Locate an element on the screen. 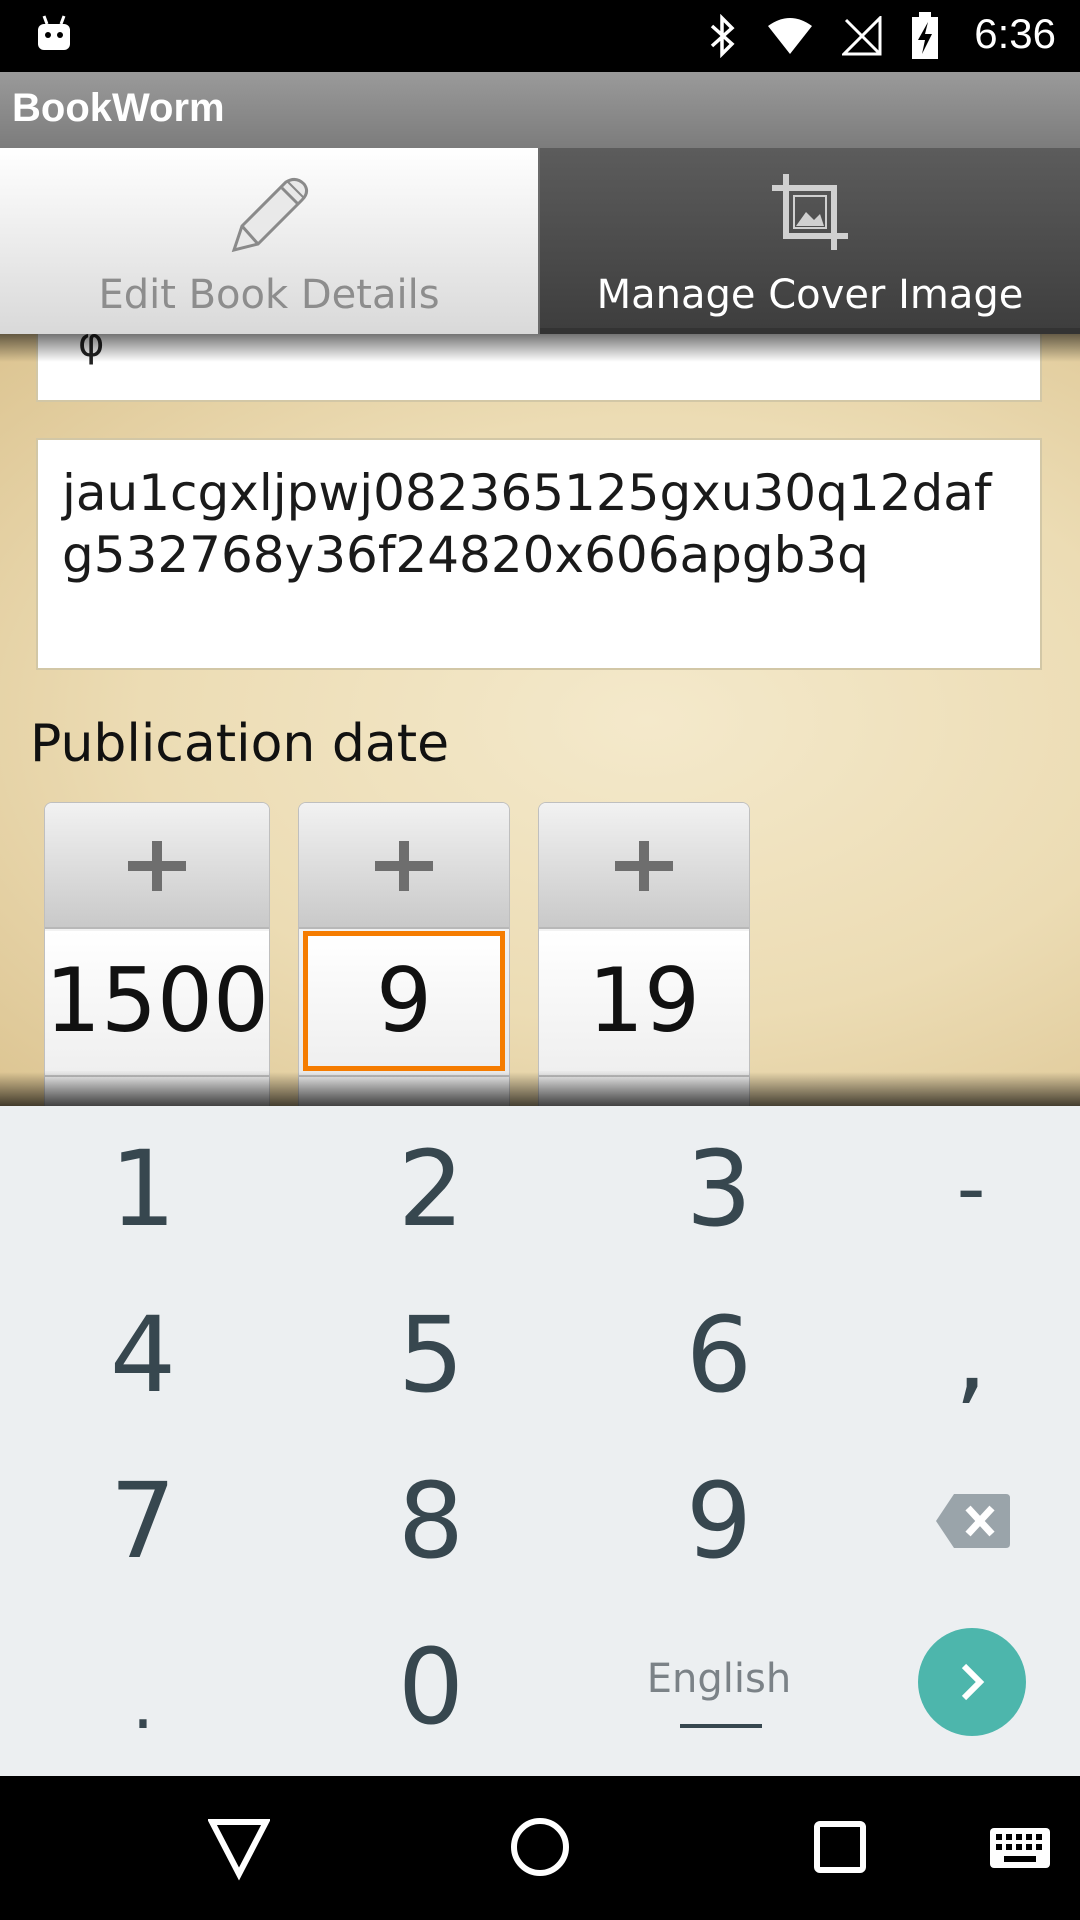 The image size is (1080, 1920). home-icon is located at coordinates (540, 1847).